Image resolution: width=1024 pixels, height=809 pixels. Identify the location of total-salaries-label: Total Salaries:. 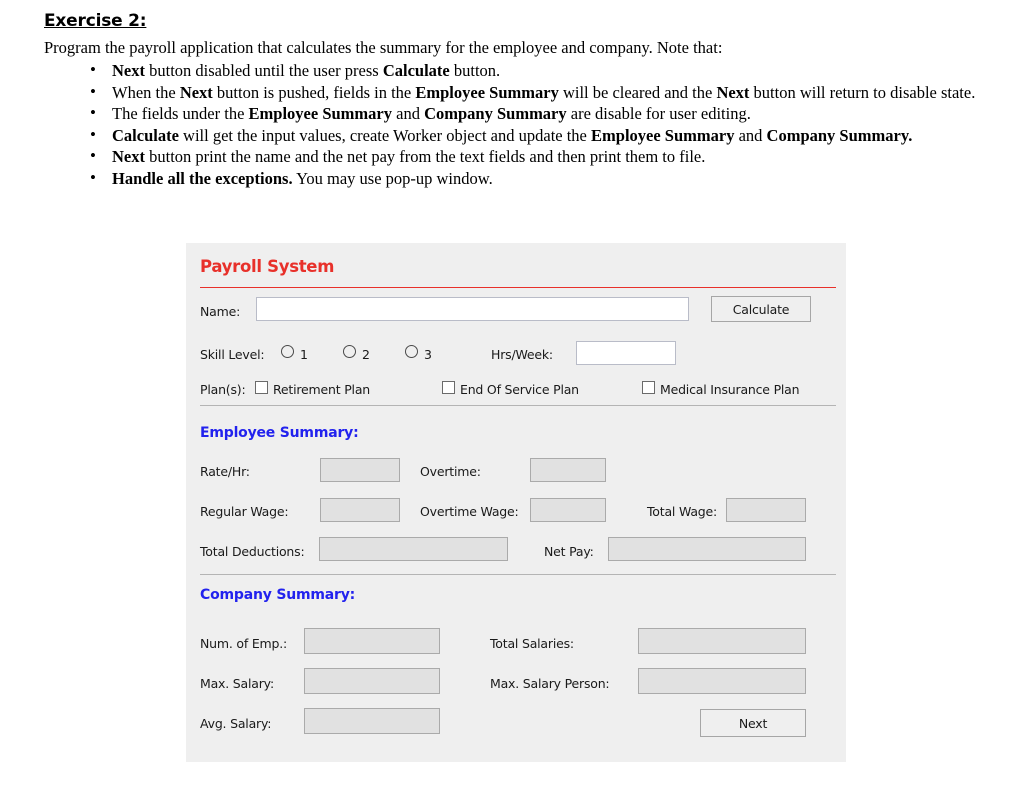
(532, 643).